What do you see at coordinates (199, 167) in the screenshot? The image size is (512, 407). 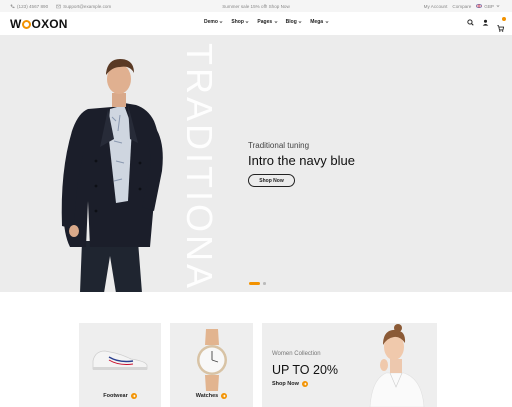 I see `hero-vertical-text: TRADITIONAL` at bounding box center [199, 167].